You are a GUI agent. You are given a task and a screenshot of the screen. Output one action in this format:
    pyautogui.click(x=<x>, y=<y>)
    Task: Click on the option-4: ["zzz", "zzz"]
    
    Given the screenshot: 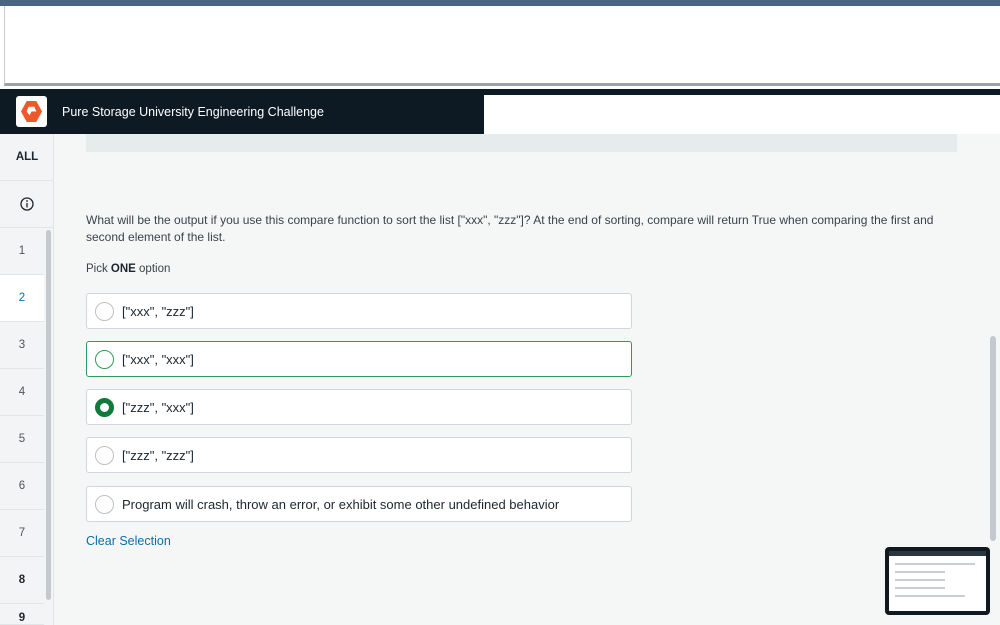 What is the action you would take?
    pyautogui.click(x=359, y=455)
    